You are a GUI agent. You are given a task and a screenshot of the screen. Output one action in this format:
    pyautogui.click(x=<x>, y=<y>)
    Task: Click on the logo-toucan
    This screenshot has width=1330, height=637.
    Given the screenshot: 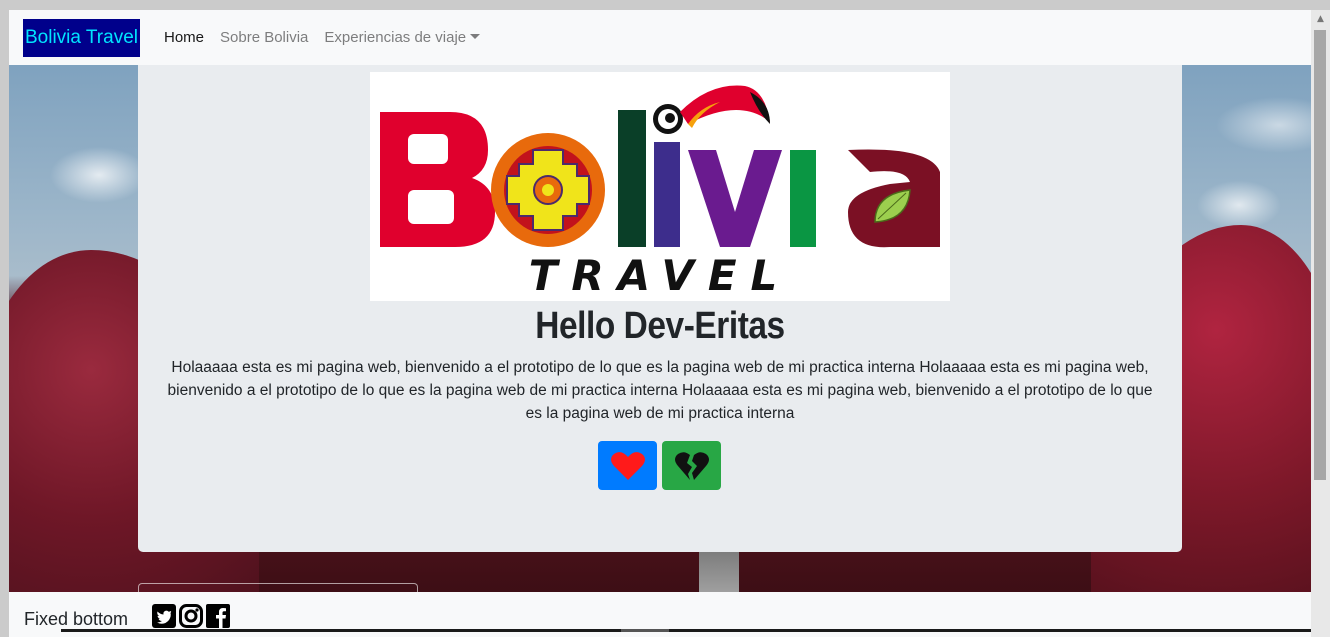 What is the action you would take?
    pyautogui.click(x=711, y=109)
    